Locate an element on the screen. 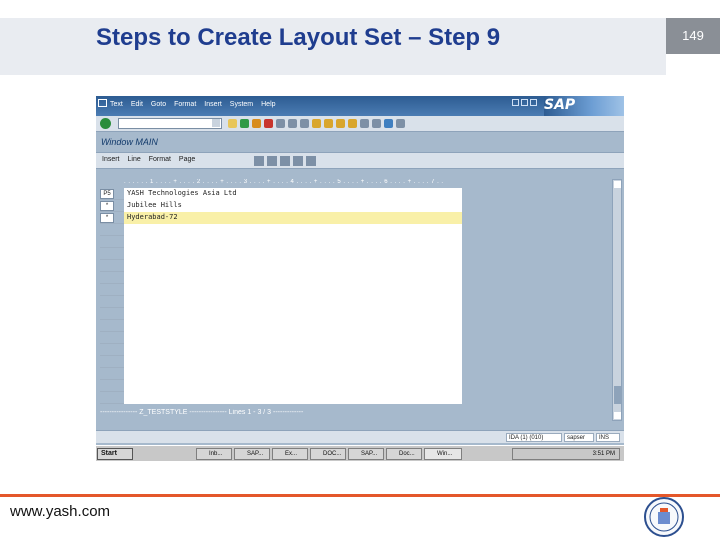 The width and height of the screenshot is (720, 540). editor-line: * Jubilee Hills is located at coordinates (281, 206).